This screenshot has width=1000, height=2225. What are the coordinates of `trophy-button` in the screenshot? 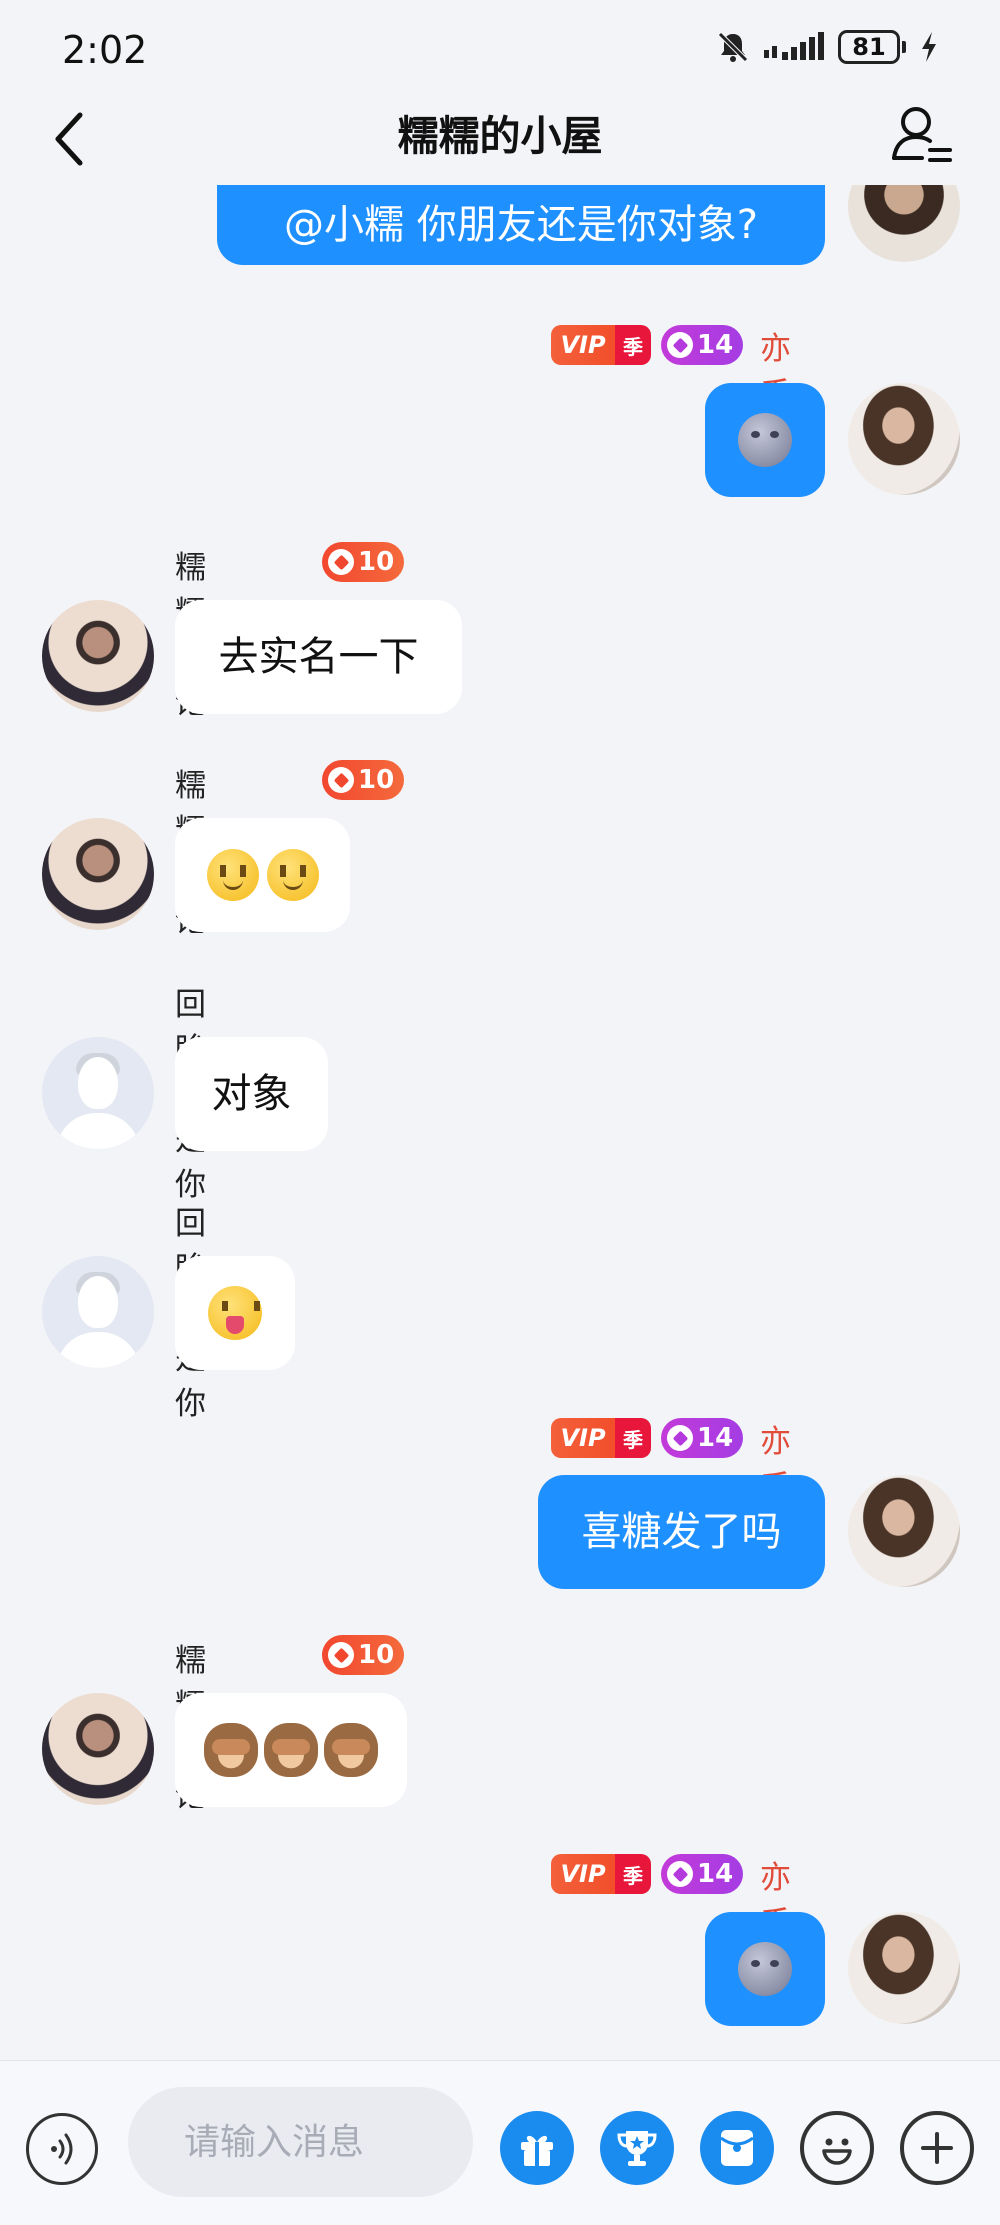 It's located at (637, 2148).